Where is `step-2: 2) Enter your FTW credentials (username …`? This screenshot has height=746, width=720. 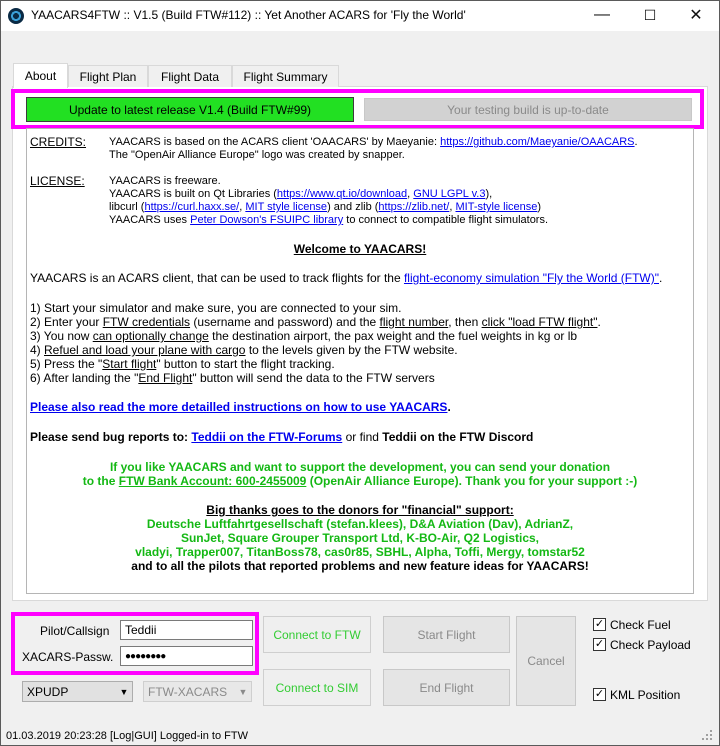
step-2: 2) Enter your FTW credentials (username … is located at coordinates (315, 322).